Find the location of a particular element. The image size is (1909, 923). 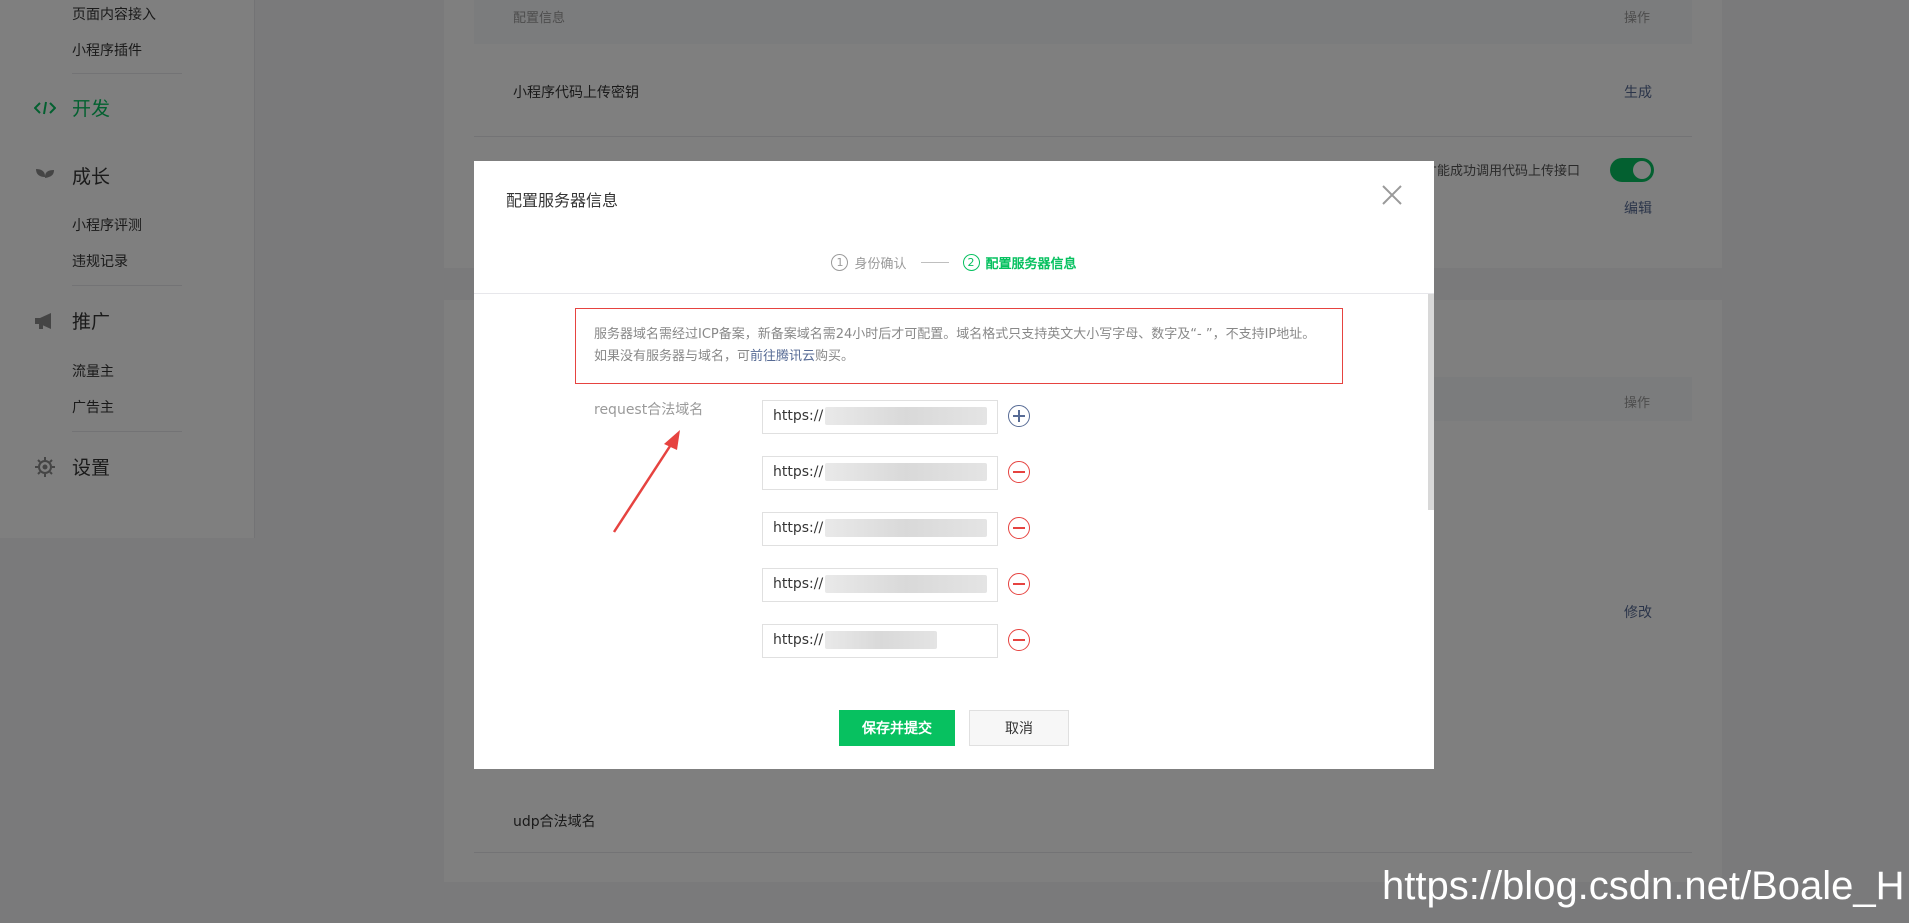

request-domain-label: request合法域名 is located at coordinates (649, 410).